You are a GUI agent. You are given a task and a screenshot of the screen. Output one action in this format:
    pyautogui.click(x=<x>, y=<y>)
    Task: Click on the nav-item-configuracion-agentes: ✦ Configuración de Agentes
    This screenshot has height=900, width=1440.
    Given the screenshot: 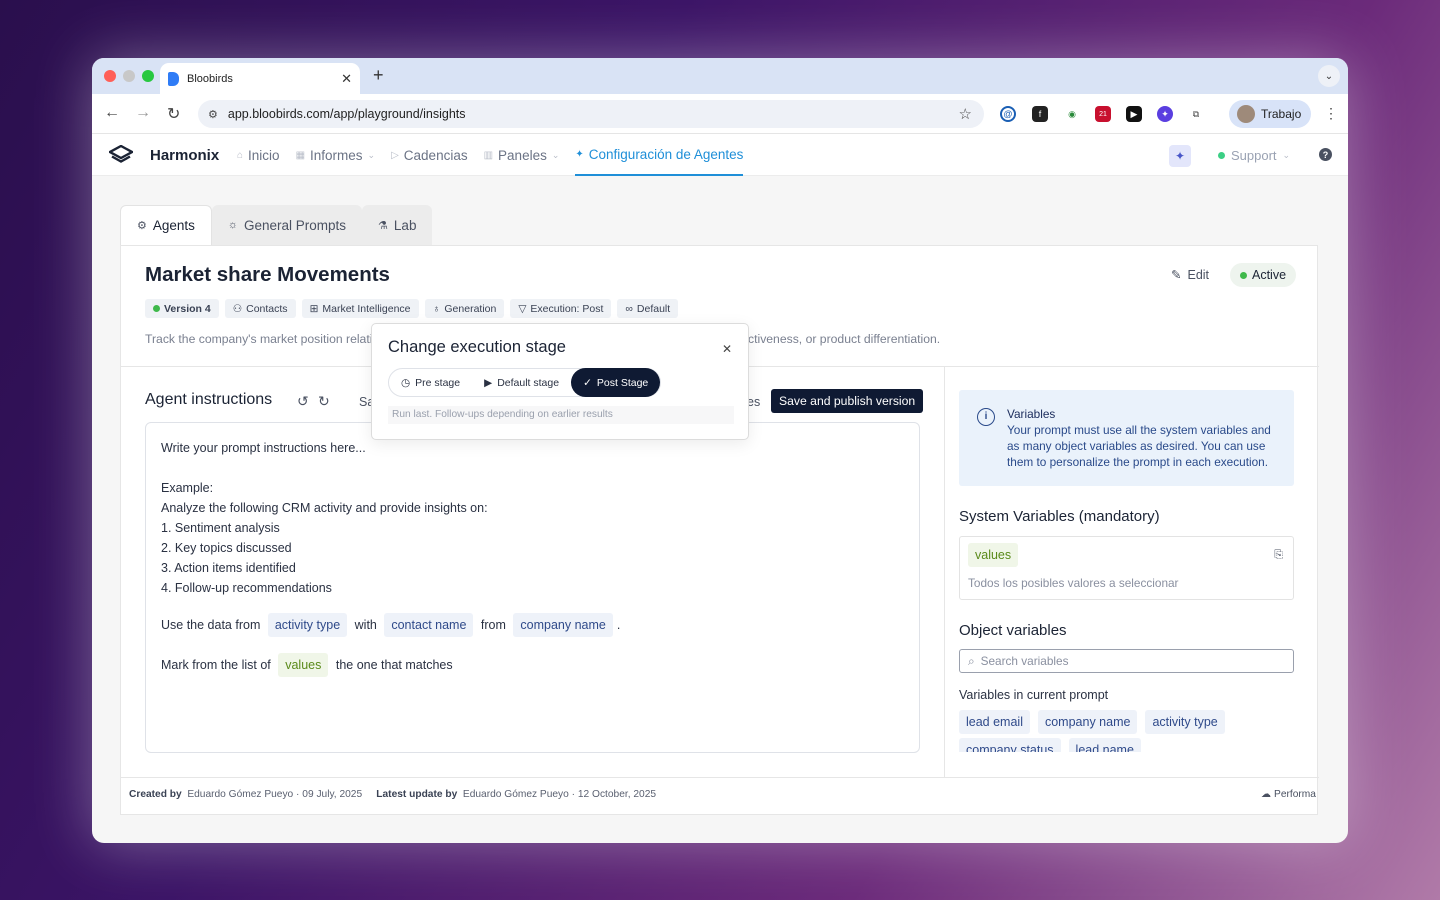 What is the action you would take?
    pyautogui.click(x=659, y=155)
    